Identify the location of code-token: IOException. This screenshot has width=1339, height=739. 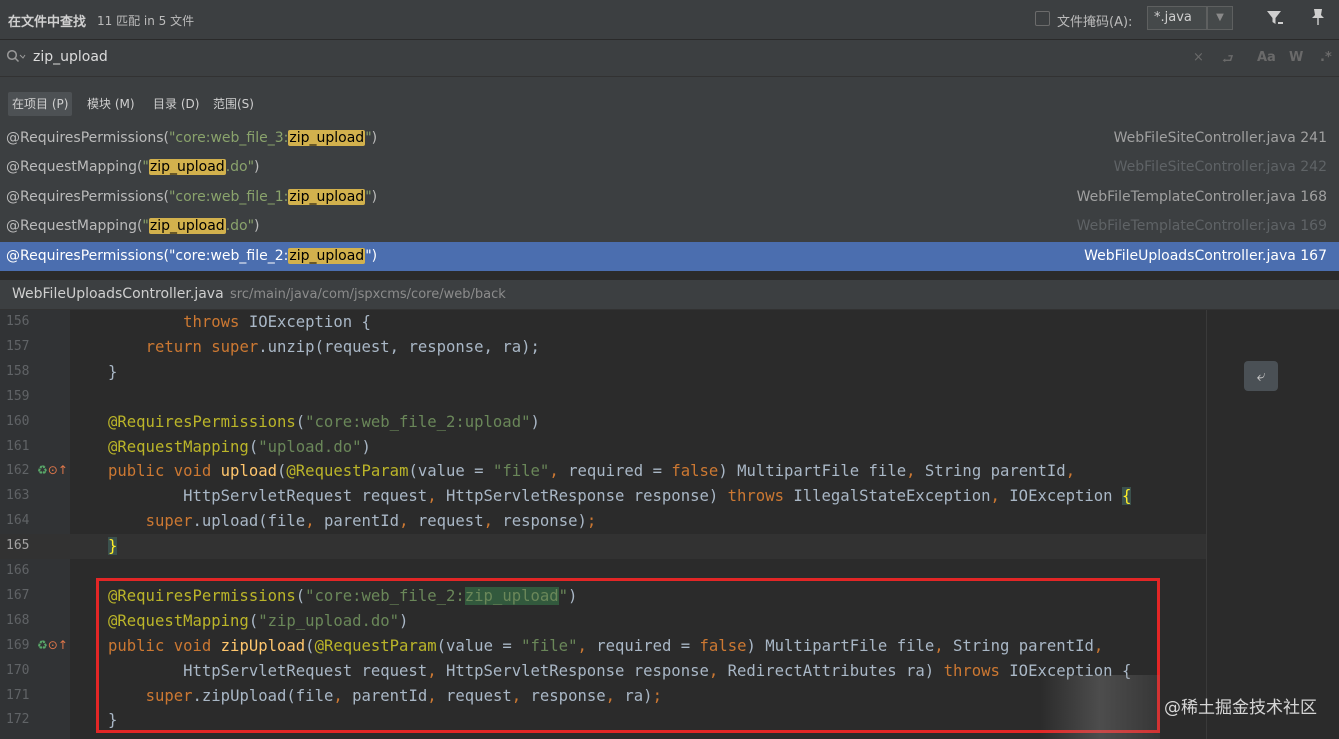
(1065, 496).